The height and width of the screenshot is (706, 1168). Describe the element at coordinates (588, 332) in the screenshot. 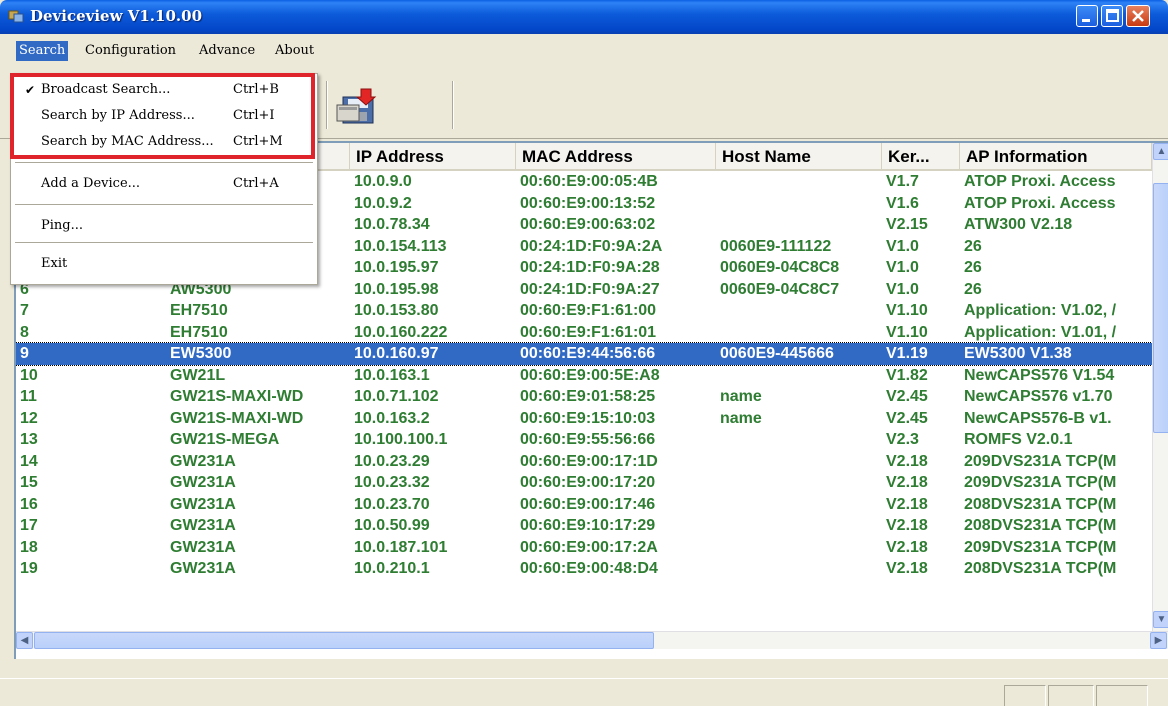

I see `cell-mac: 00:60:E9:F1:61:01` at that location.